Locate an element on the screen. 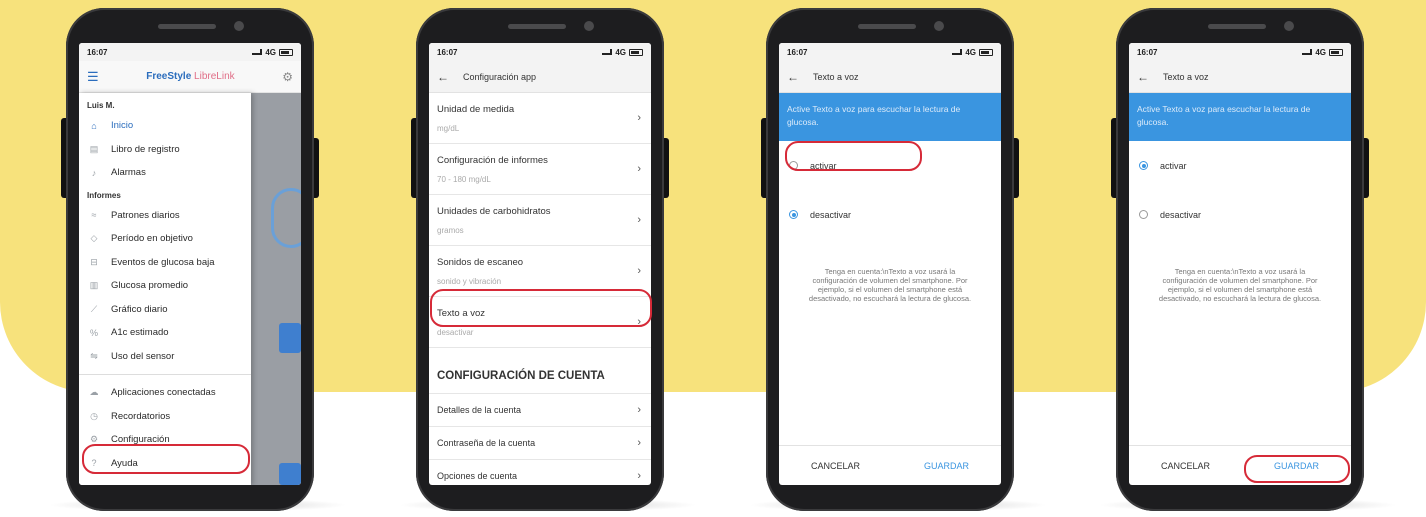  screen-menu: 16:07 4G ☰ FreeStyle LibreLink ⚙ Luis M. is located at coordinates (190, 264).